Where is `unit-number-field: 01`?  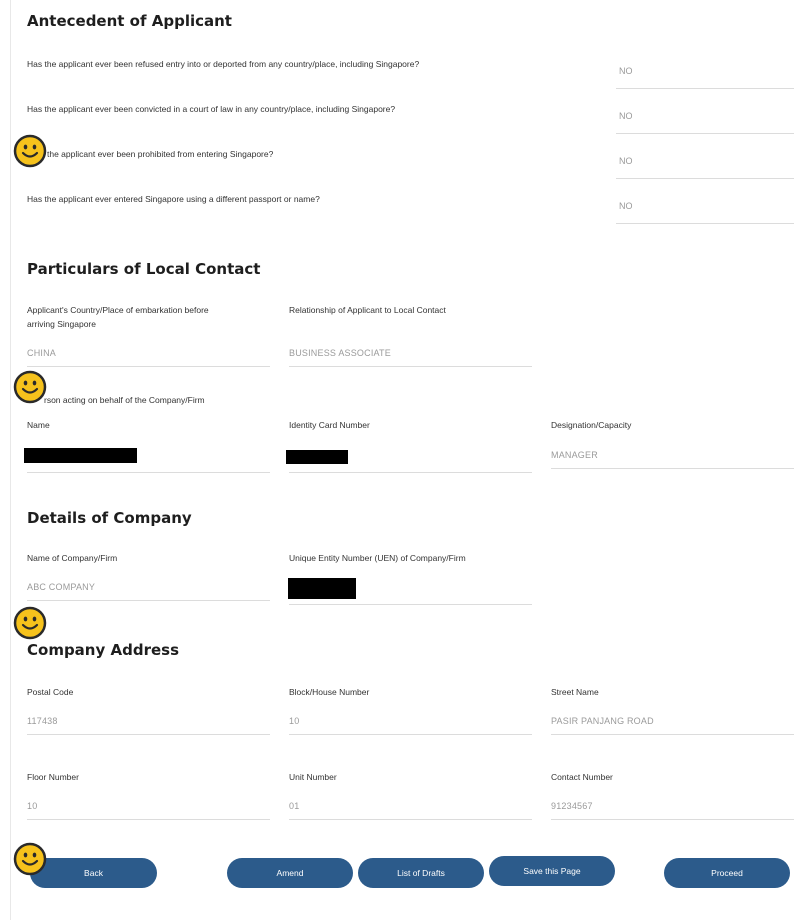
unit-number-field: 01 is located at coordinates (410, 807).